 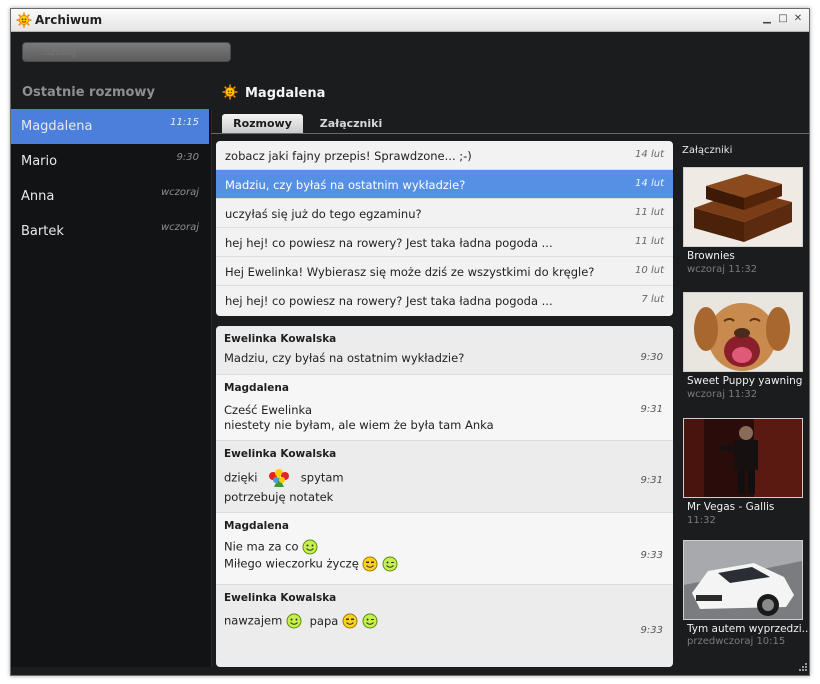 What do you see at coordinates (268, 410) in the screenshot?
I see `message-text: Cześć Ewelinka` at bounding box center [268, 410].